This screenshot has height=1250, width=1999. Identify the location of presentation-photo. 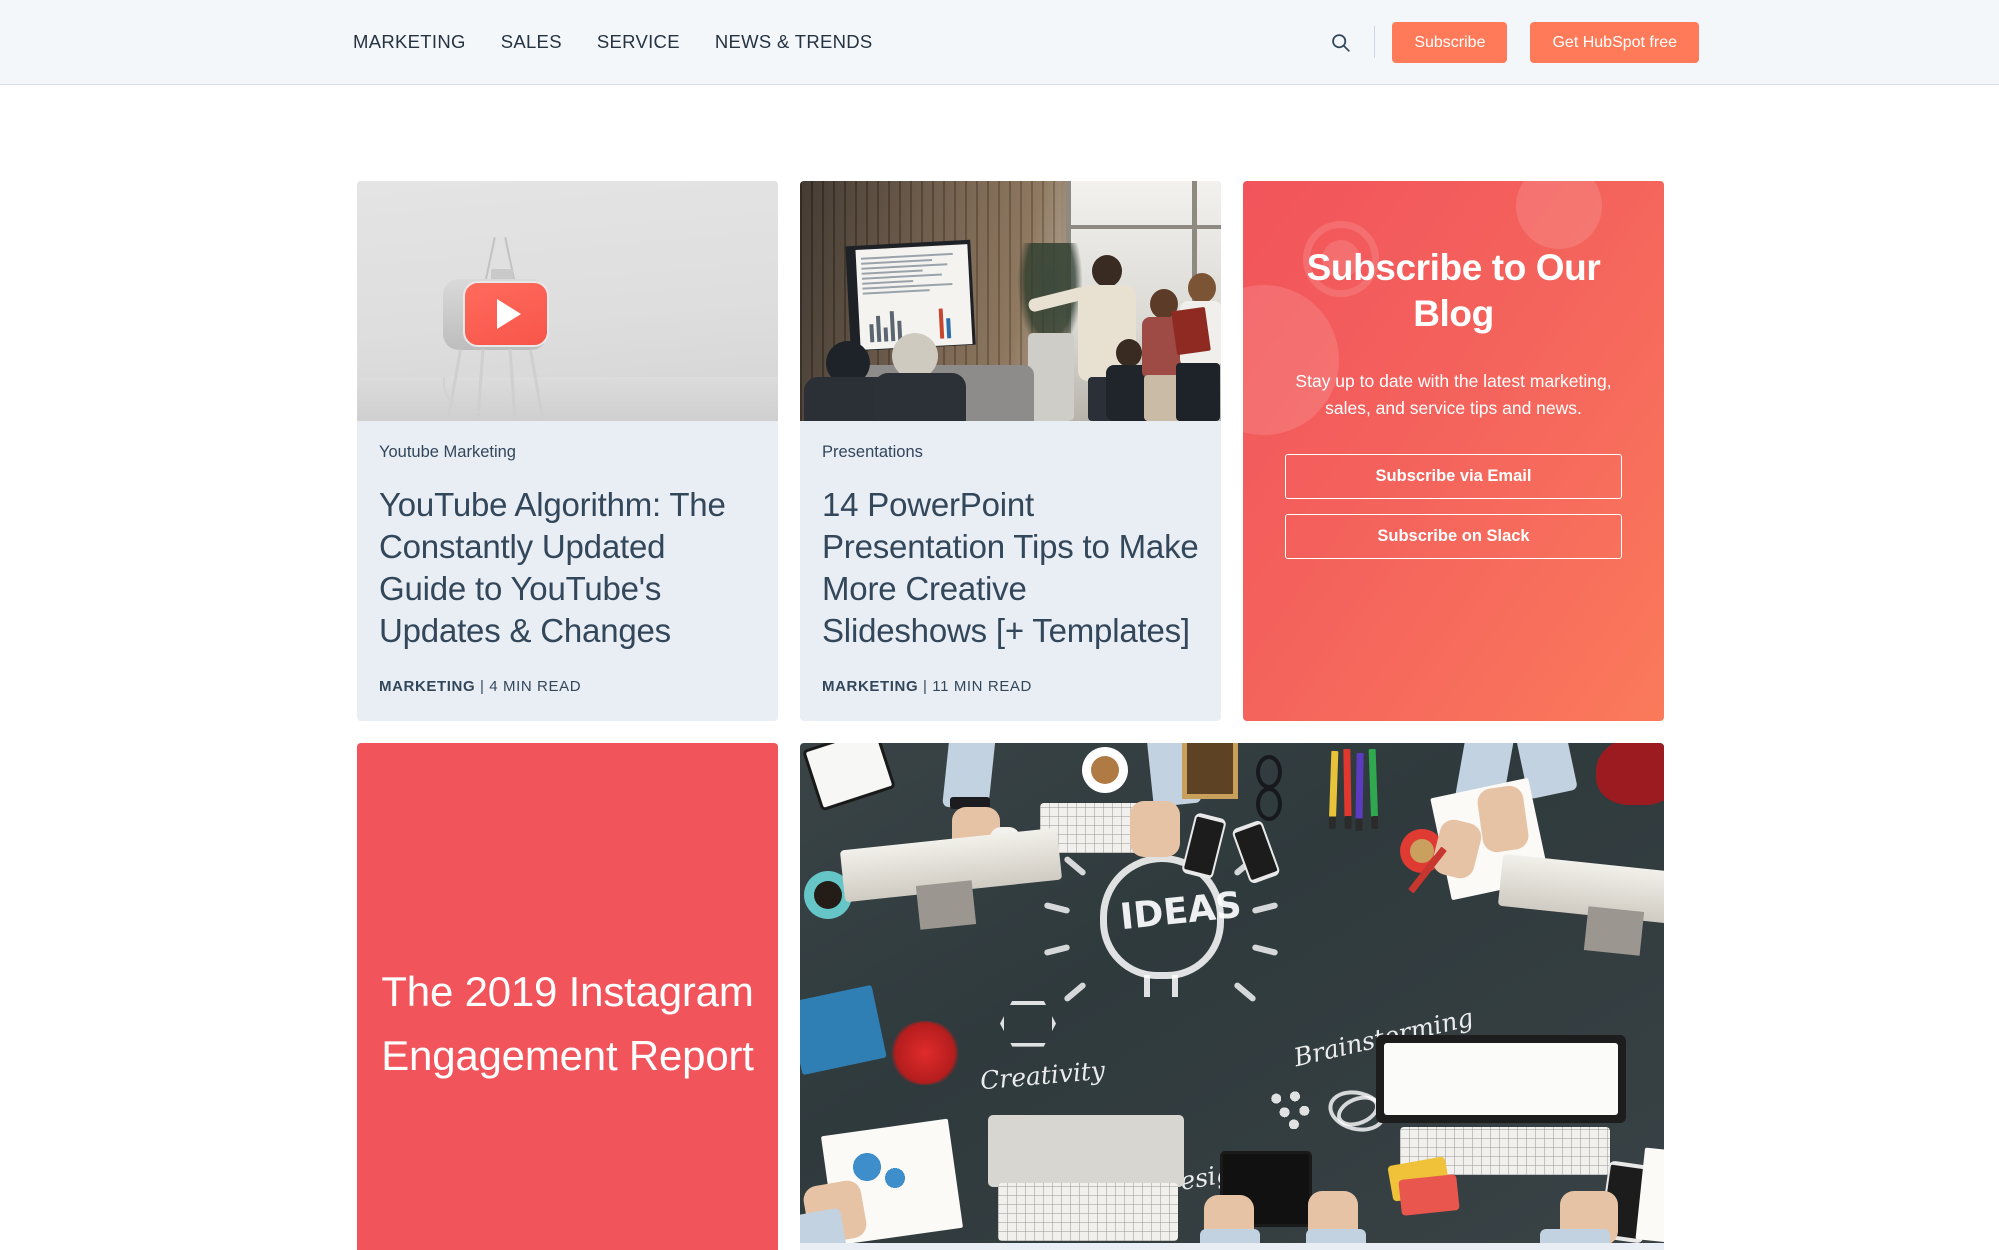
(1010, 301).